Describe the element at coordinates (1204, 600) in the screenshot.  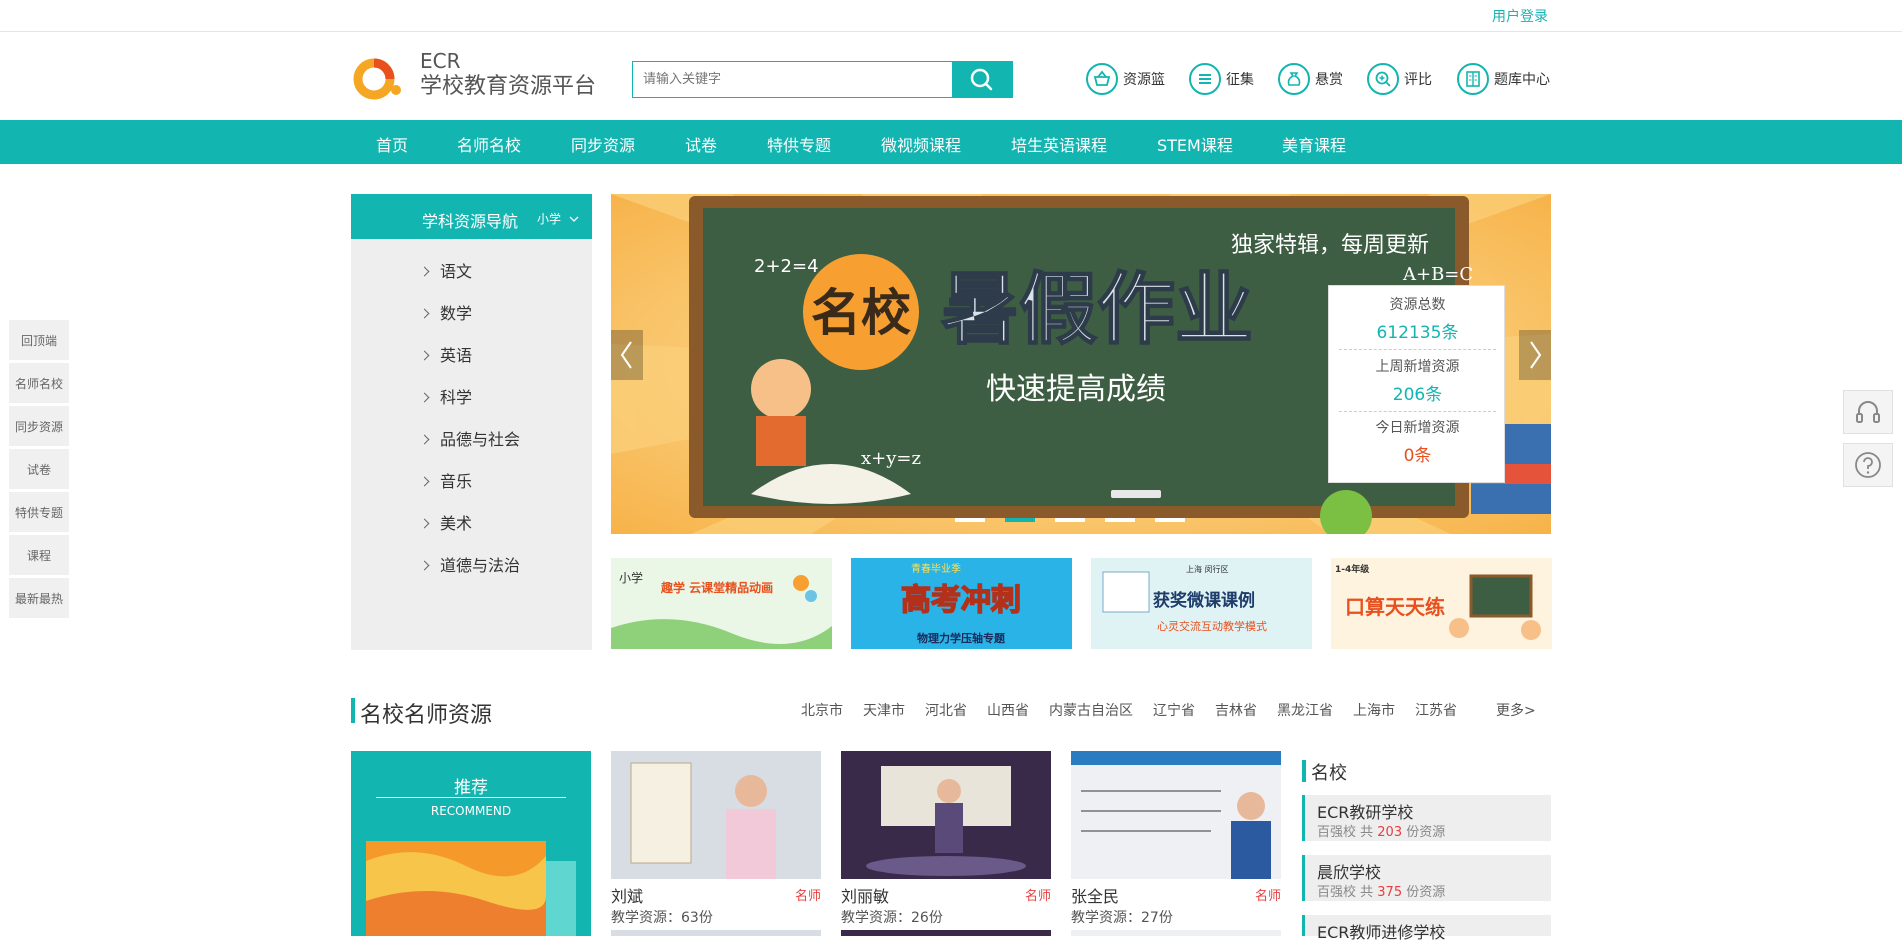
I see `sub-banner-title: 获奖微课课例` at that location.